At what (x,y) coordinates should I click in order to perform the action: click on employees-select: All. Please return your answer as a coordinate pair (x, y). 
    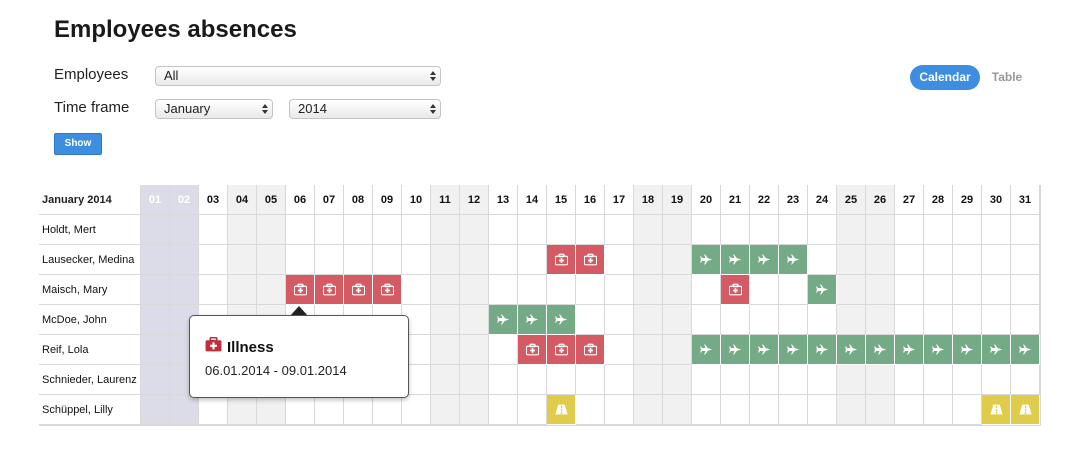
    Looking at the image, I should click on (298, 76).